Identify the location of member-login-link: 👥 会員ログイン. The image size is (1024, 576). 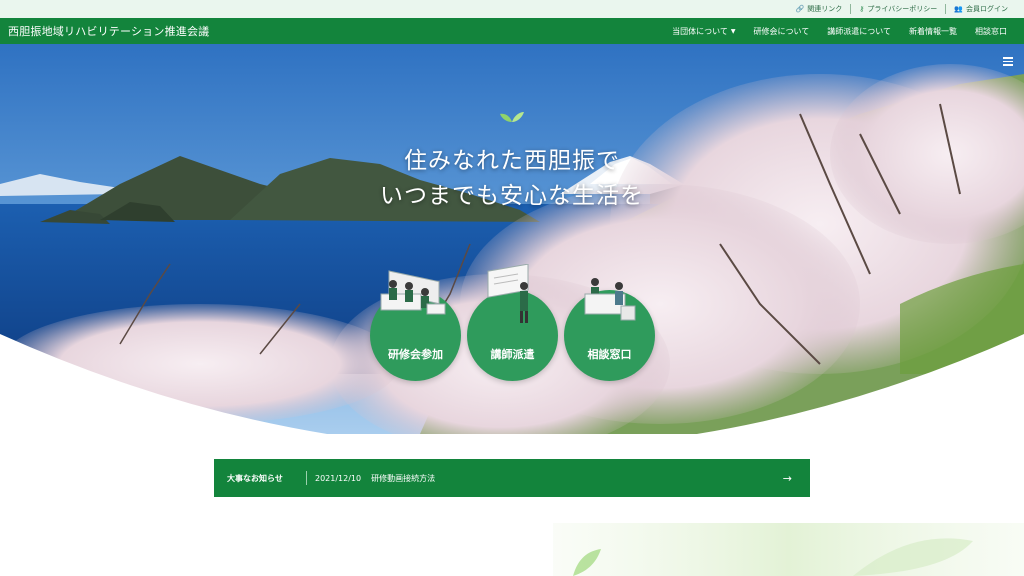
(981, 9).